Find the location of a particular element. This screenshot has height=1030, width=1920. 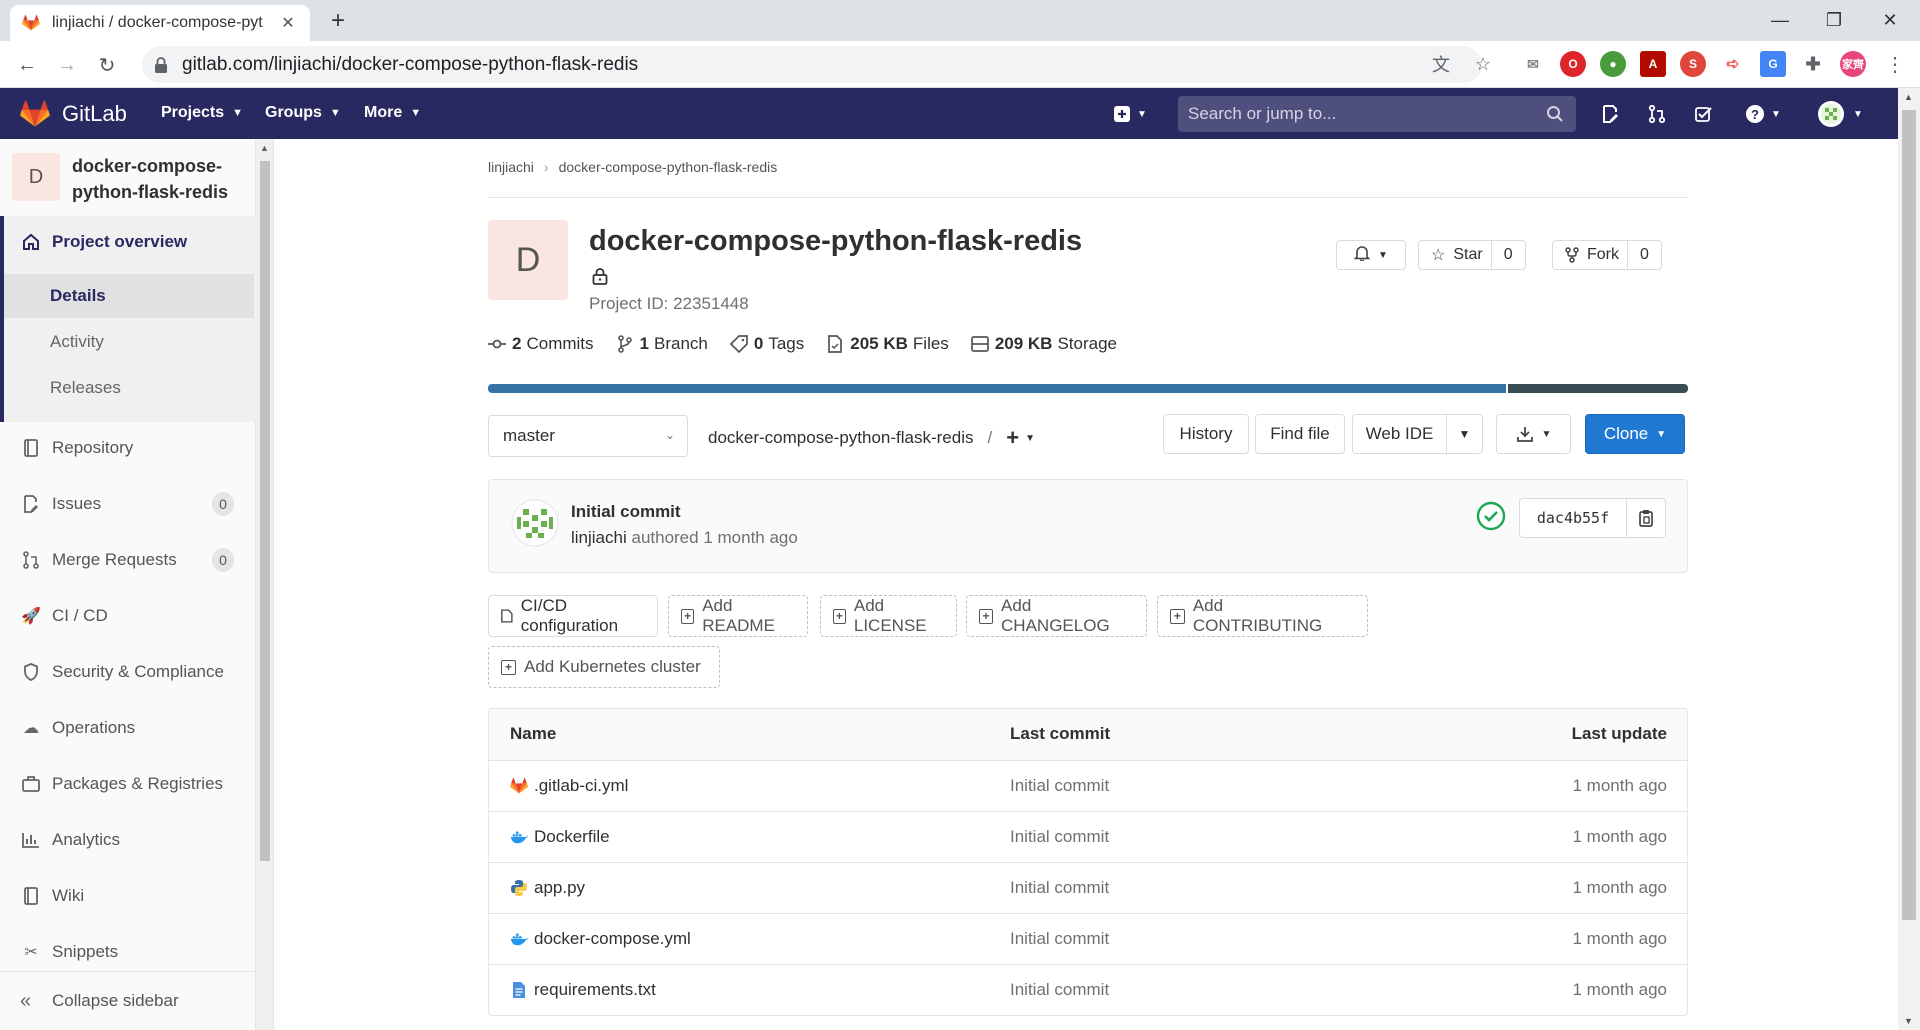

scroll-down-arrow-icon: ▼ is located at coordinates (1908, 1021).